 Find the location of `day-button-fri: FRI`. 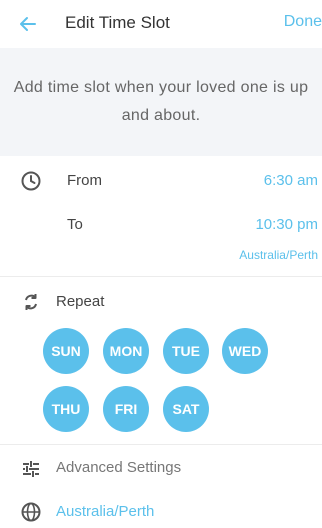

day-button-fri: FRI is located at coordinates (126, 409).